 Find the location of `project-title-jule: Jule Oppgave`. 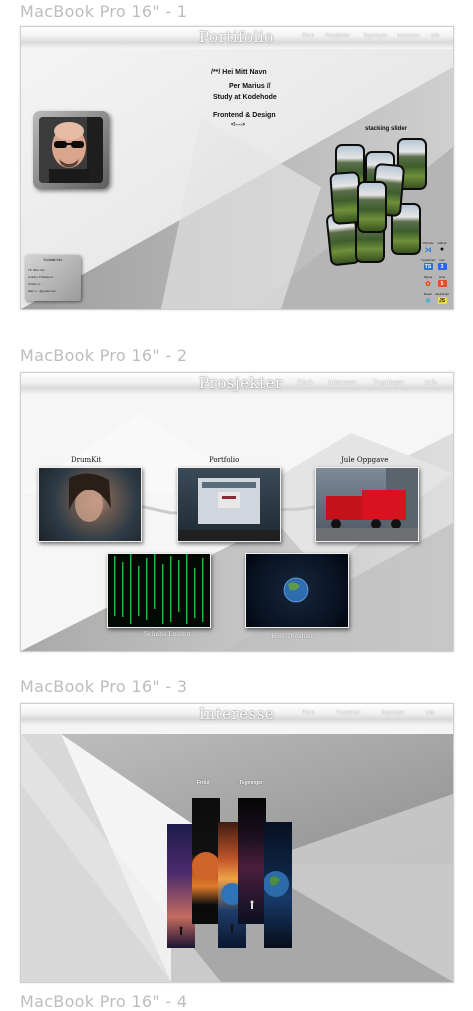

project-title-jule: Jule Oppgave is located at coordinates (365, 460).